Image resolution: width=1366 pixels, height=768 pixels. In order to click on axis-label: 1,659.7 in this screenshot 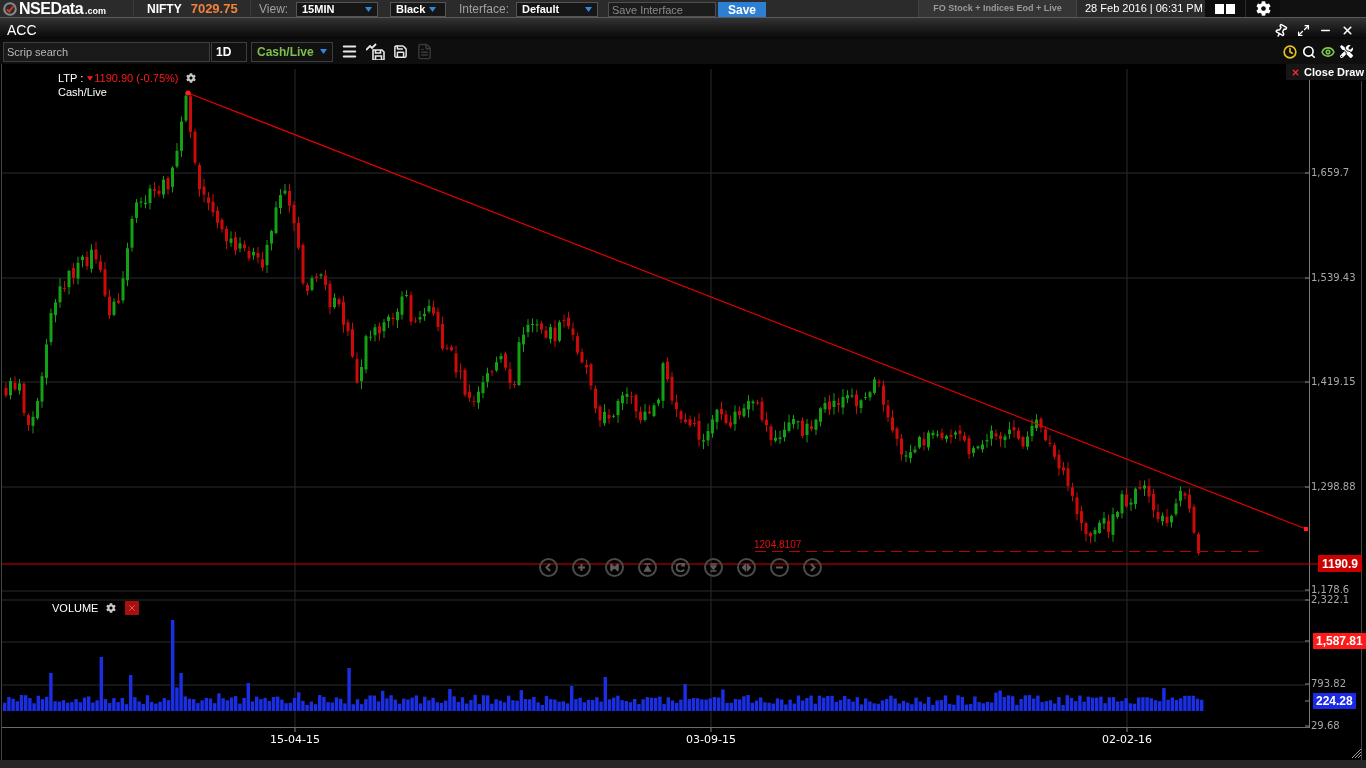, I will do `click(1330, 173)`.